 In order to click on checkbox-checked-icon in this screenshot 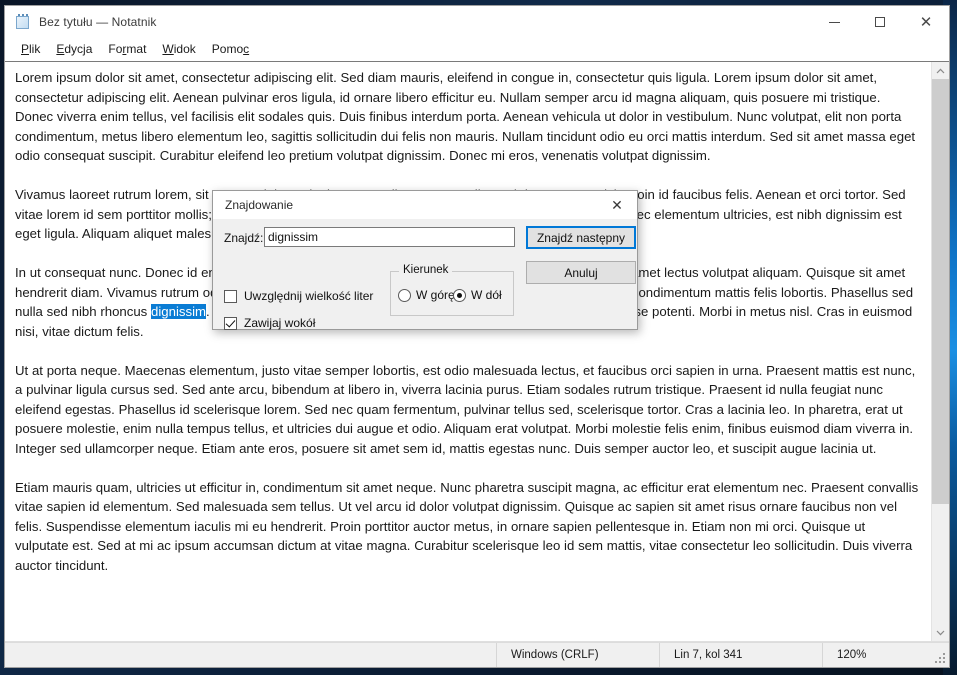, I will do `click(230, 323)`.